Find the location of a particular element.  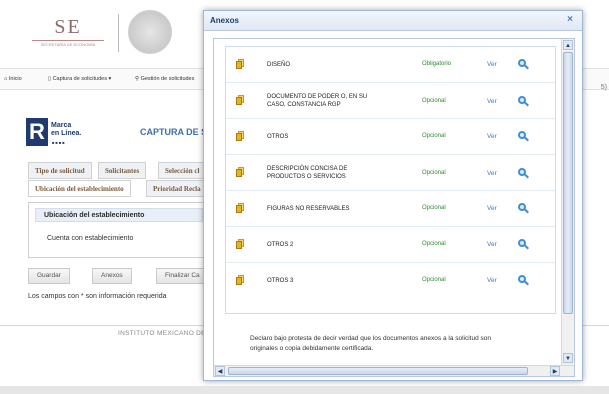

vertical-scrollbar: ▲ ▼ is located at coordinates (567, 202).